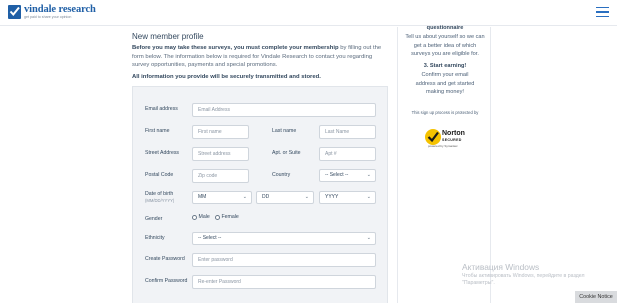 The width and height of the screenshot is (617, 303). I want to click on year-value: YYYY, so click(332, 197).